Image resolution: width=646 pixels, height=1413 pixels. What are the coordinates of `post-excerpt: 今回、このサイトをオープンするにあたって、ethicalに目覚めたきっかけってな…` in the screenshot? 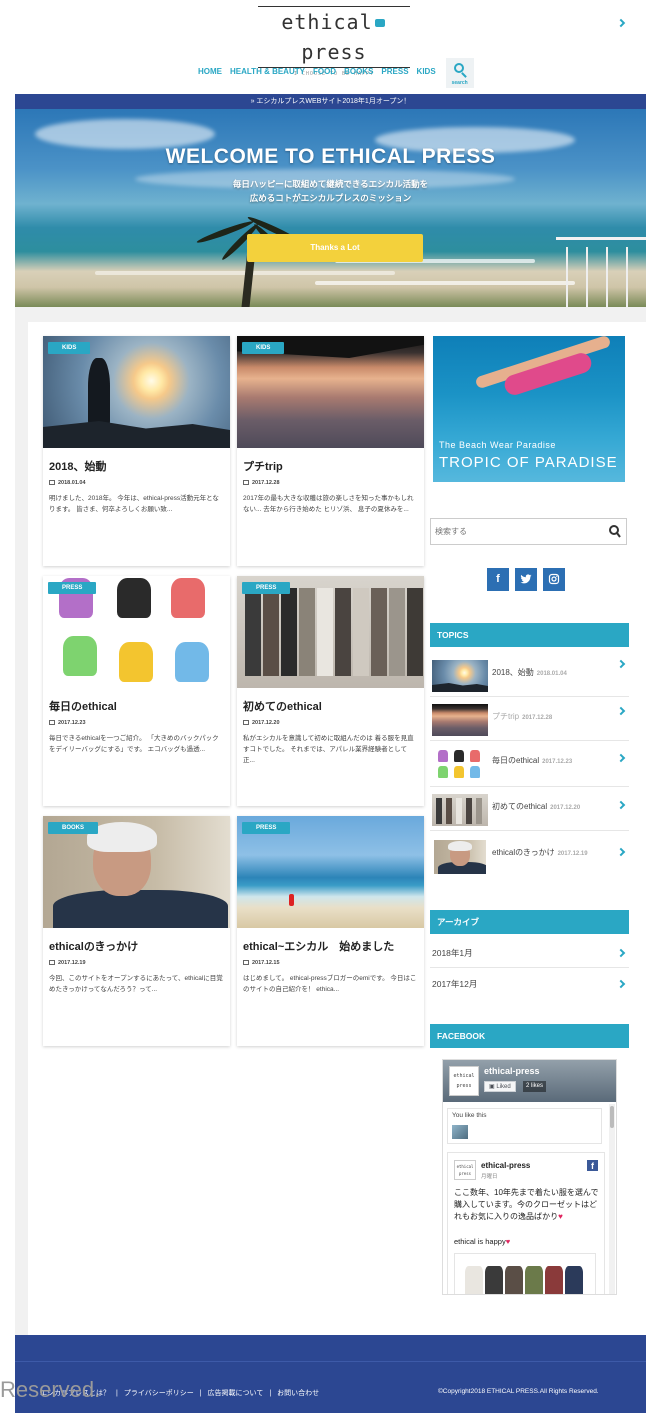 It's located at (136, 984).